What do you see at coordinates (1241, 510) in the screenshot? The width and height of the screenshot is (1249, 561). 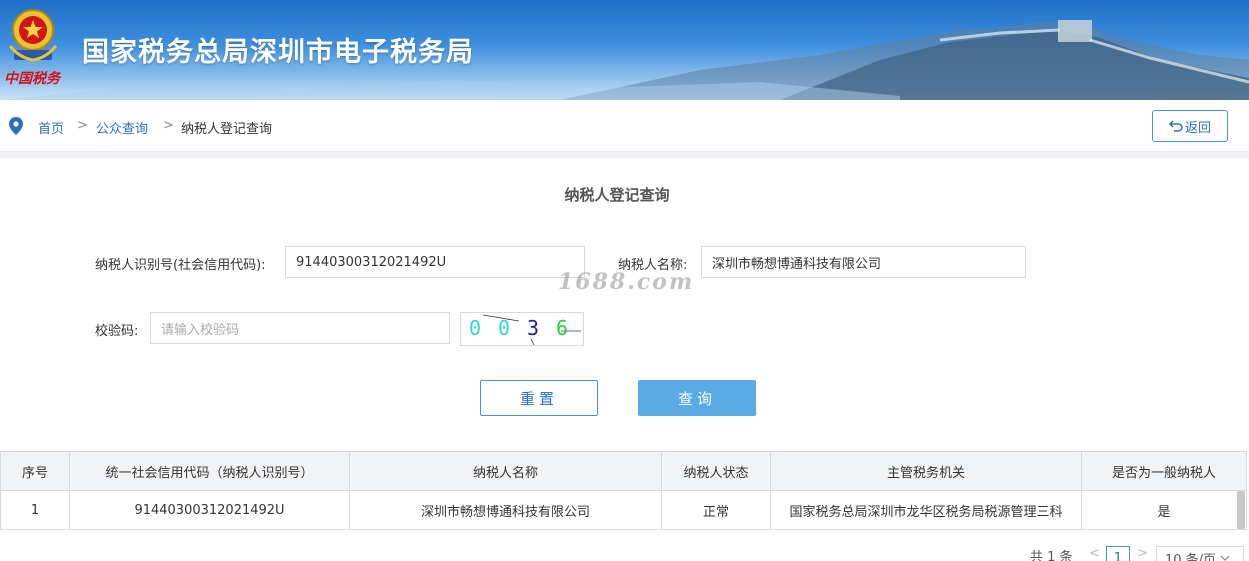 I see `table-scrollbar` at bounding box center [1241, 510].